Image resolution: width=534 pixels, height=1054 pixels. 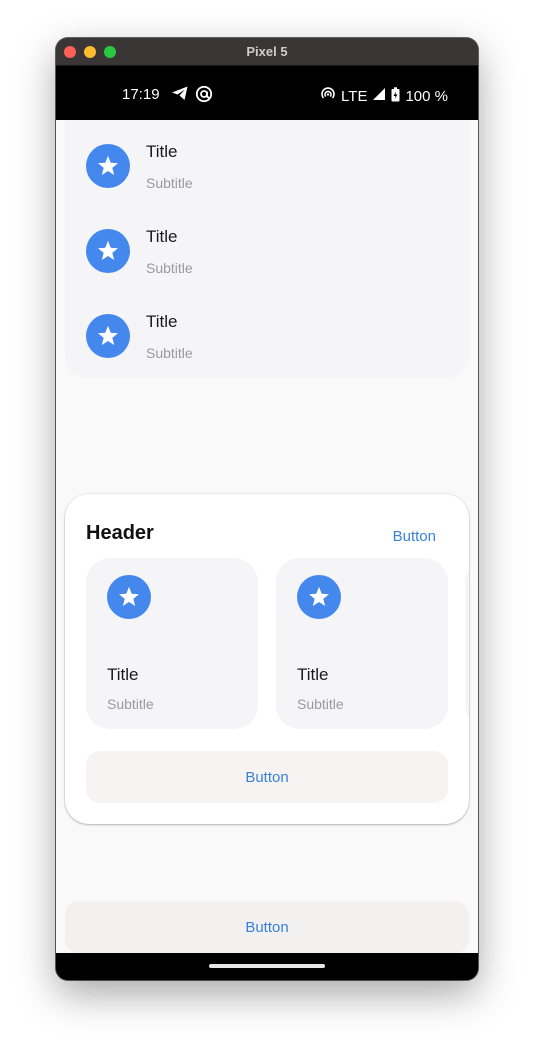 I want to click on at-sign-icon, so click(x=204, y=96).